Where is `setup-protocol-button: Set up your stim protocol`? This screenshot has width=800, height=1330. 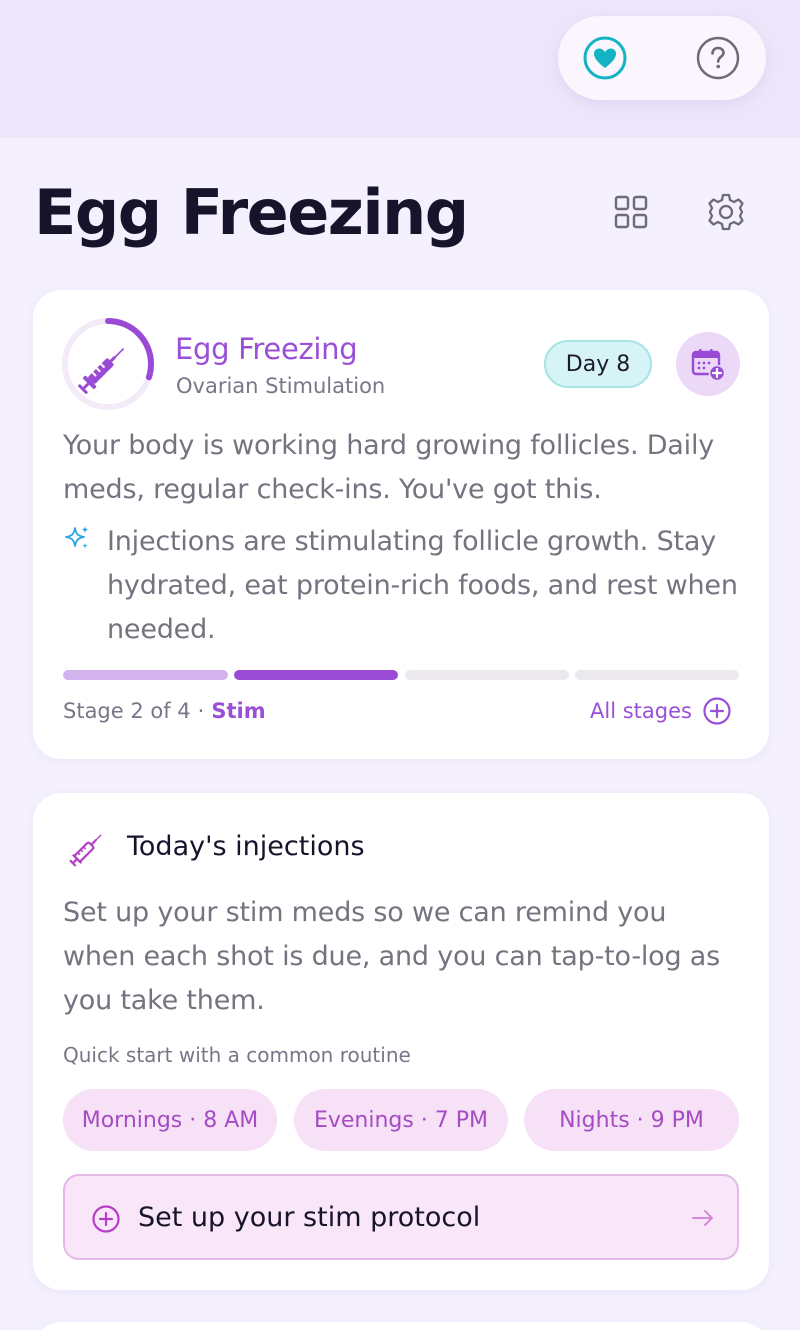
setup-protocol-button: Set up your stim protocol is located at coordinates (401, 1217).